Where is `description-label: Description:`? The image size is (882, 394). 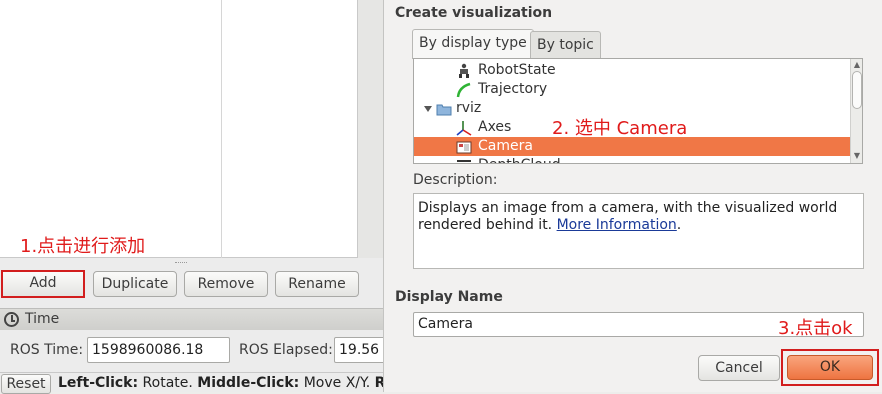 description-label: Description: is located at coordinates (455, 180).